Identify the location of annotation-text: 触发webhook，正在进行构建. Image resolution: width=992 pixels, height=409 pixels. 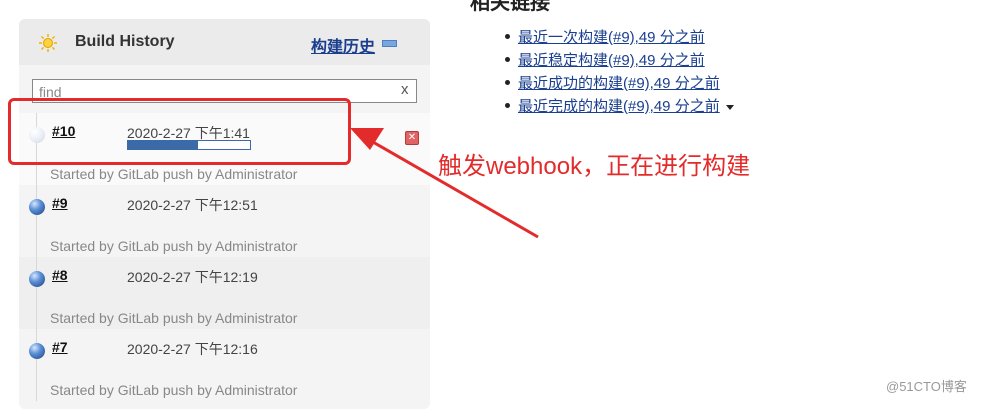
(594, 166).